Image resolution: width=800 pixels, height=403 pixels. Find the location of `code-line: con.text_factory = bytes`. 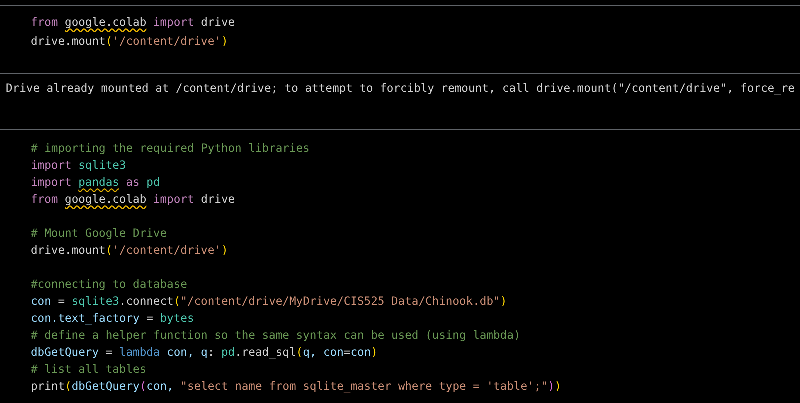

code-line: con.text_factory = bytes is located at coordinates (112, 319).